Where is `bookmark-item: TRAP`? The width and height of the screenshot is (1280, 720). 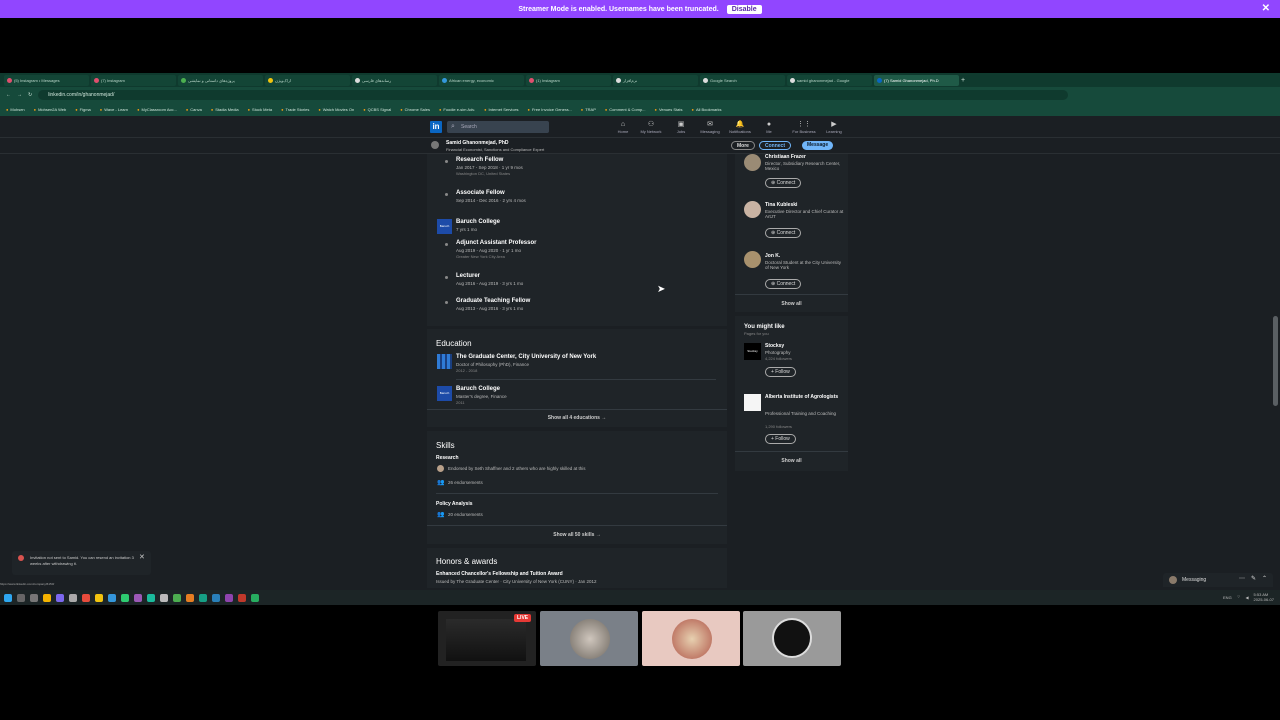
bookmark-item: TRAP is located at coordinates (588, 109).